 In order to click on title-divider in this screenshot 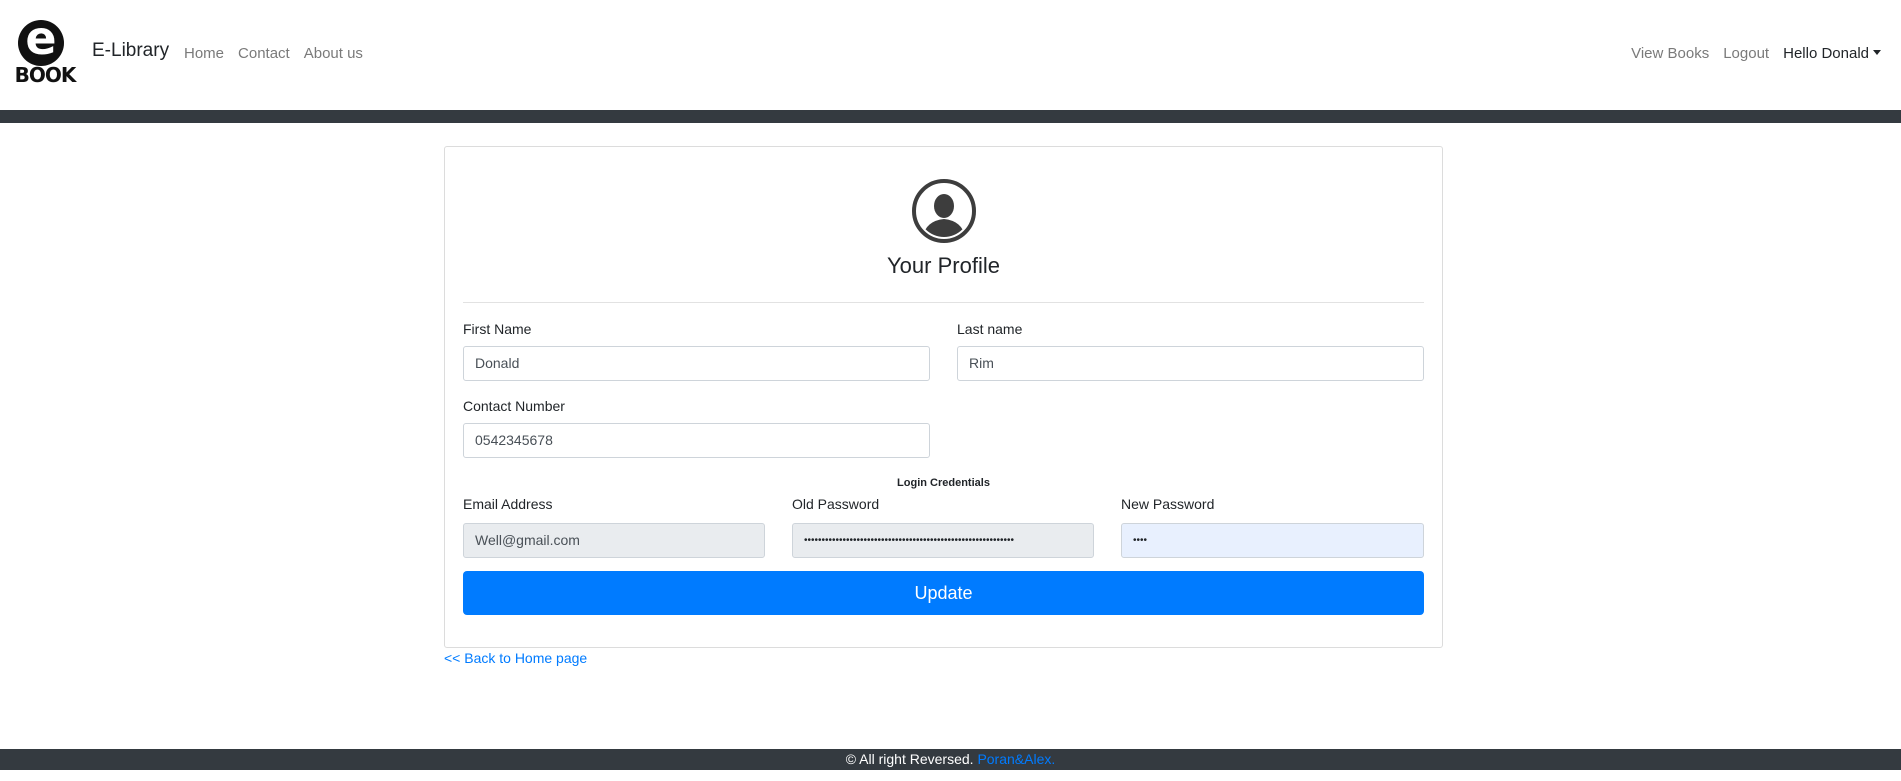, I will do `click(943, 302)`.